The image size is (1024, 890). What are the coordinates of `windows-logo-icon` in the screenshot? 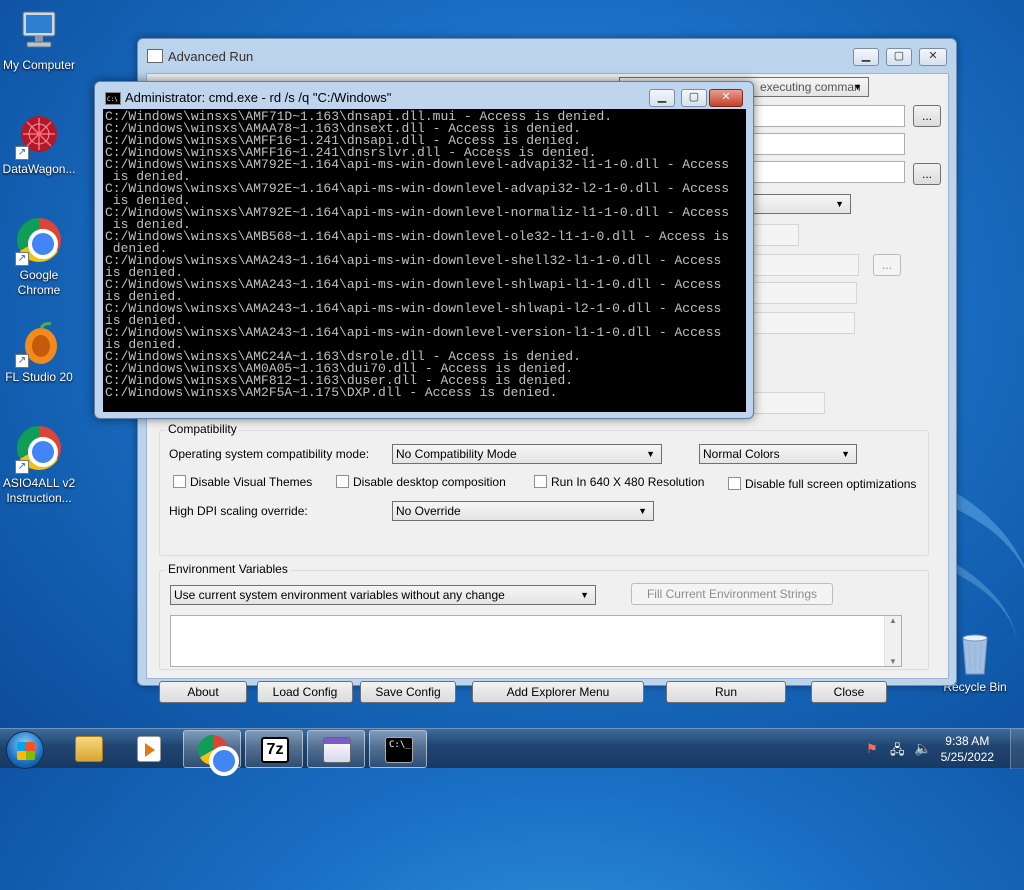 It's located at (26, 751).